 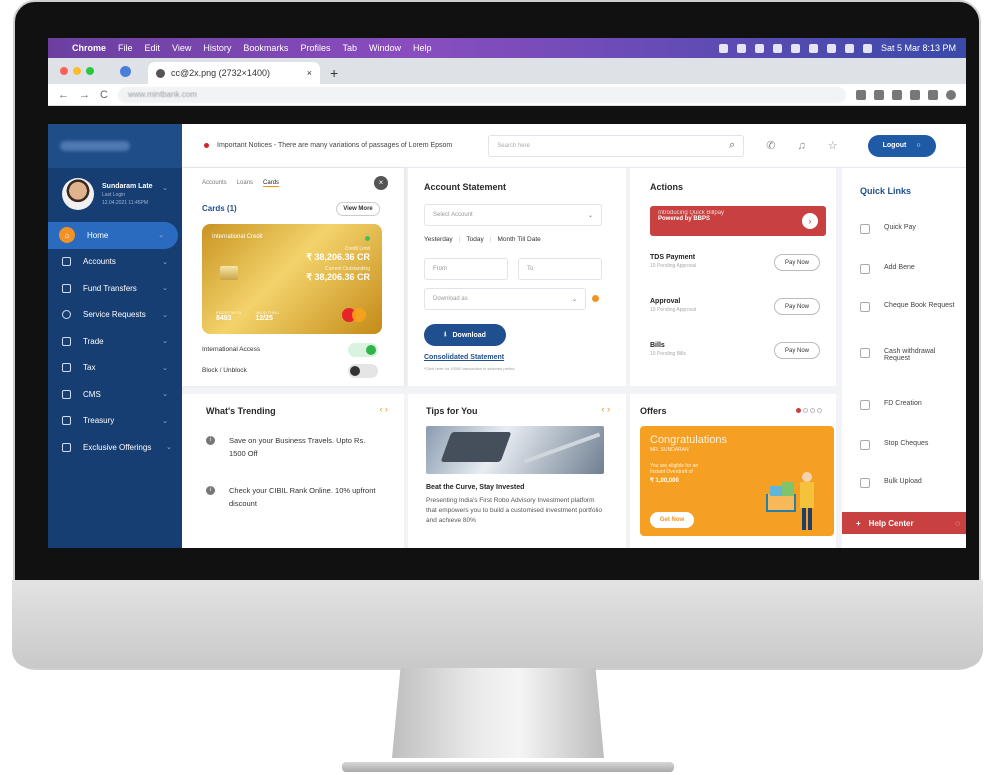 I want to click on date-range-options: Yesterday | Today | Month Till Date, so click(x=482, y=239).